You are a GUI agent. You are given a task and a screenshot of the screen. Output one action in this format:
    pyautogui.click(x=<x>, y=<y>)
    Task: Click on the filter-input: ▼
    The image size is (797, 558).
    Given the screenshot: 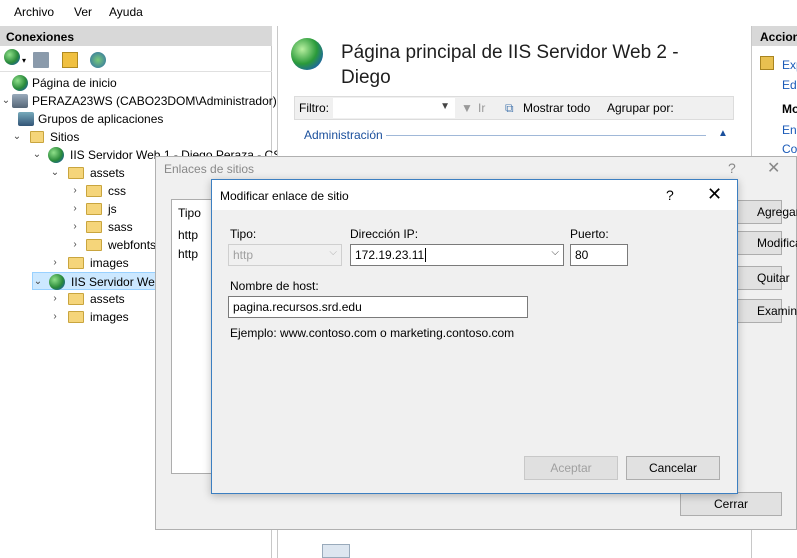 What is the action you would take?
    pyautogui.click(x=394, y=108)
    